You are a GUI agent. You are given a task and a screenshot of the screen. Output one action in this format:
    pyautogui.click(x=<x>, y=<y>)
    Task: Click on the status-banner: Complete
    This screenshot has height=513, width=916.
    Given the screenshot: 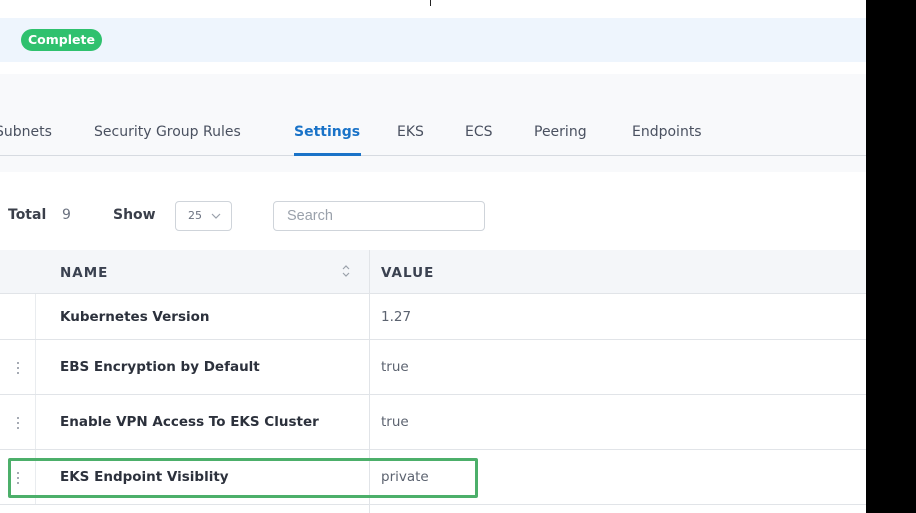 What is the action you would take?
    pyautogui.click(x=433, y=40)
    